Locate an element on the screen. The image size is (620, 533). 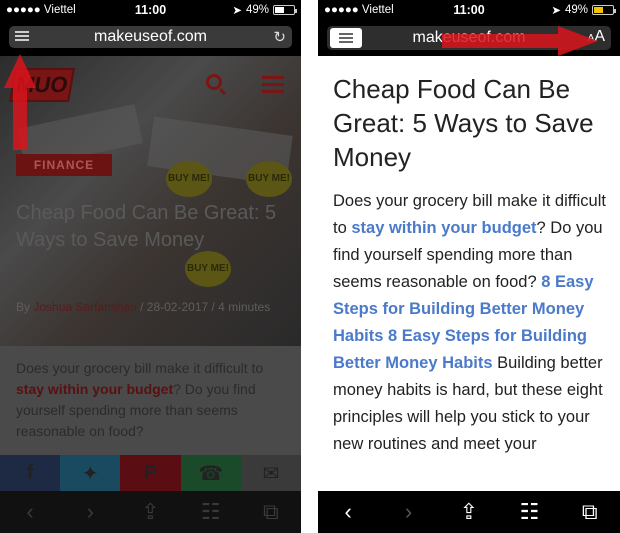
reload-icon: ↻ is located at coordinates (279, 37).